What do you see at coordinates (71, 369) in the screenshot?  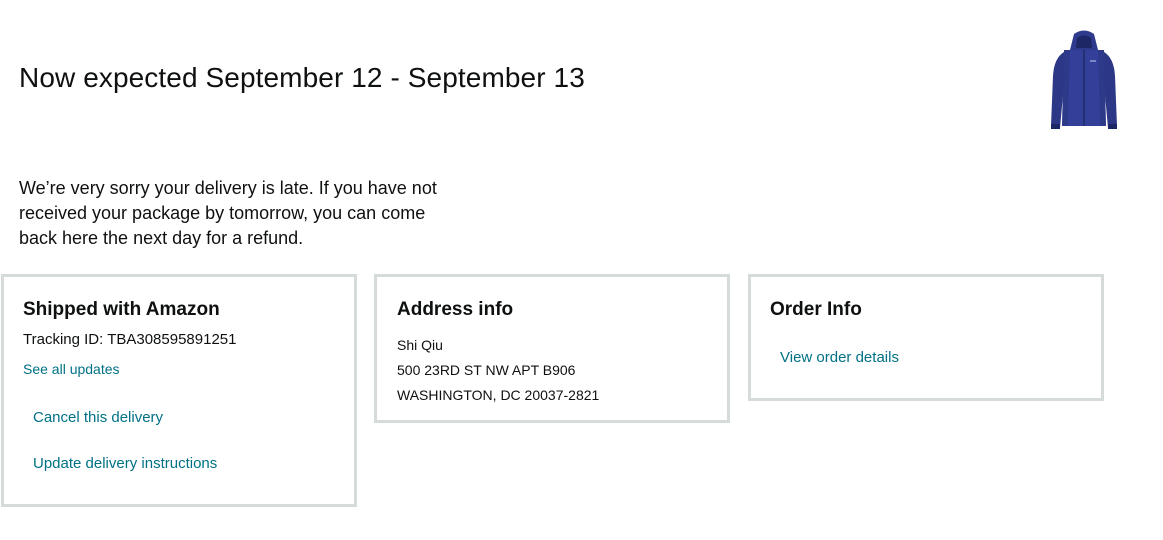 I see `see-all-updates-link: See all updates` at bounding box center [71, 369].